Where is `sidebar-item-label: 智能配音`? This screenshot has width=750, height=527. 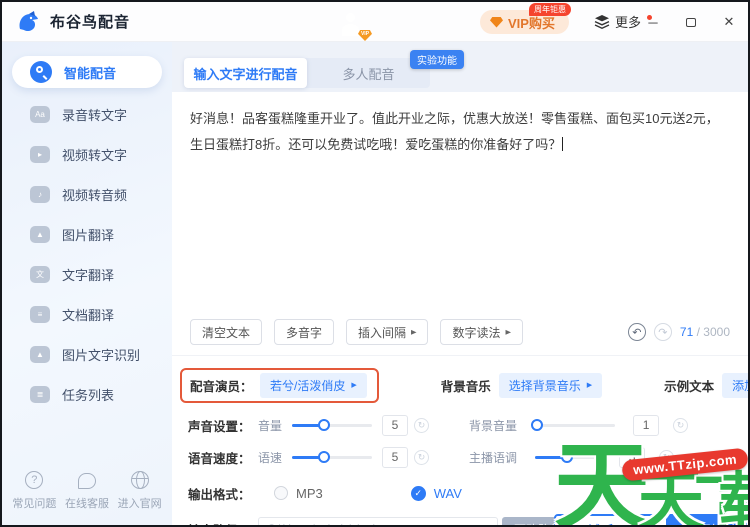 sidebar-item-label: 智能配音 is located at coordinates (90, 73).